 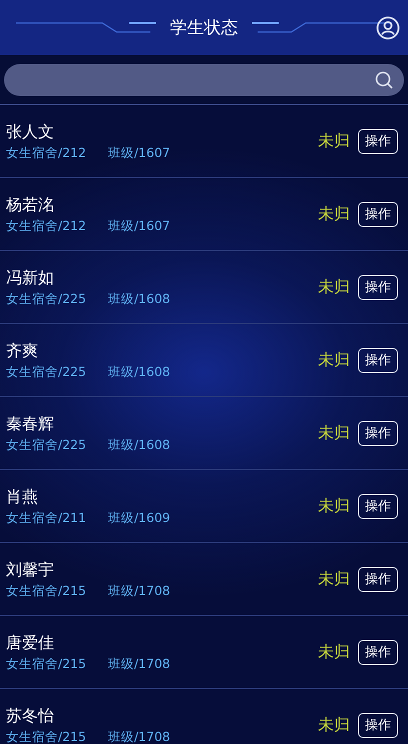 What do you see at coordinates (384, 80) in the screenshot?
I see `search-icon` at bounding box center [384, 80].